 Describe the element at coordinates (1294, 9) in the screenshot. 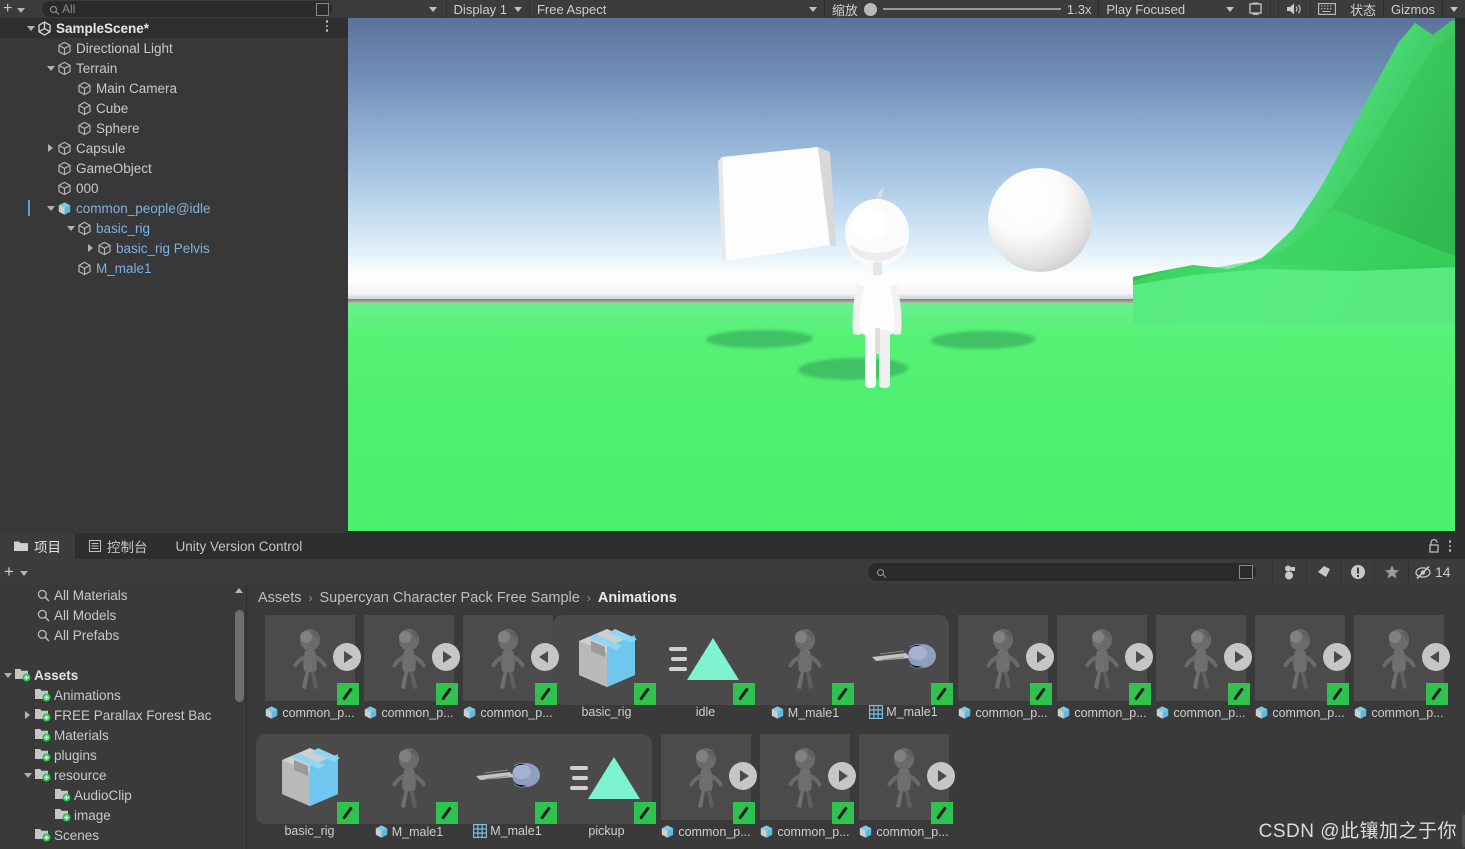

I see `mute-audio-button` at that location.